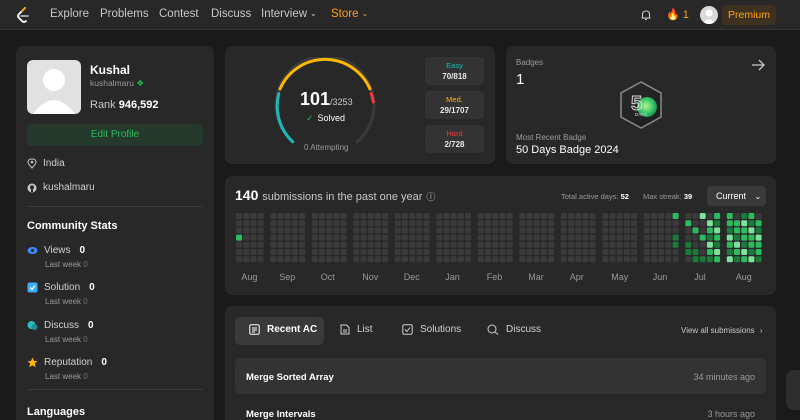 Image resolution: width=800 pixels, height=420 pixels. Describe the element at coordinates (431, 329) in the screenshot. I see `tab-solutions: Solutions` at that location.